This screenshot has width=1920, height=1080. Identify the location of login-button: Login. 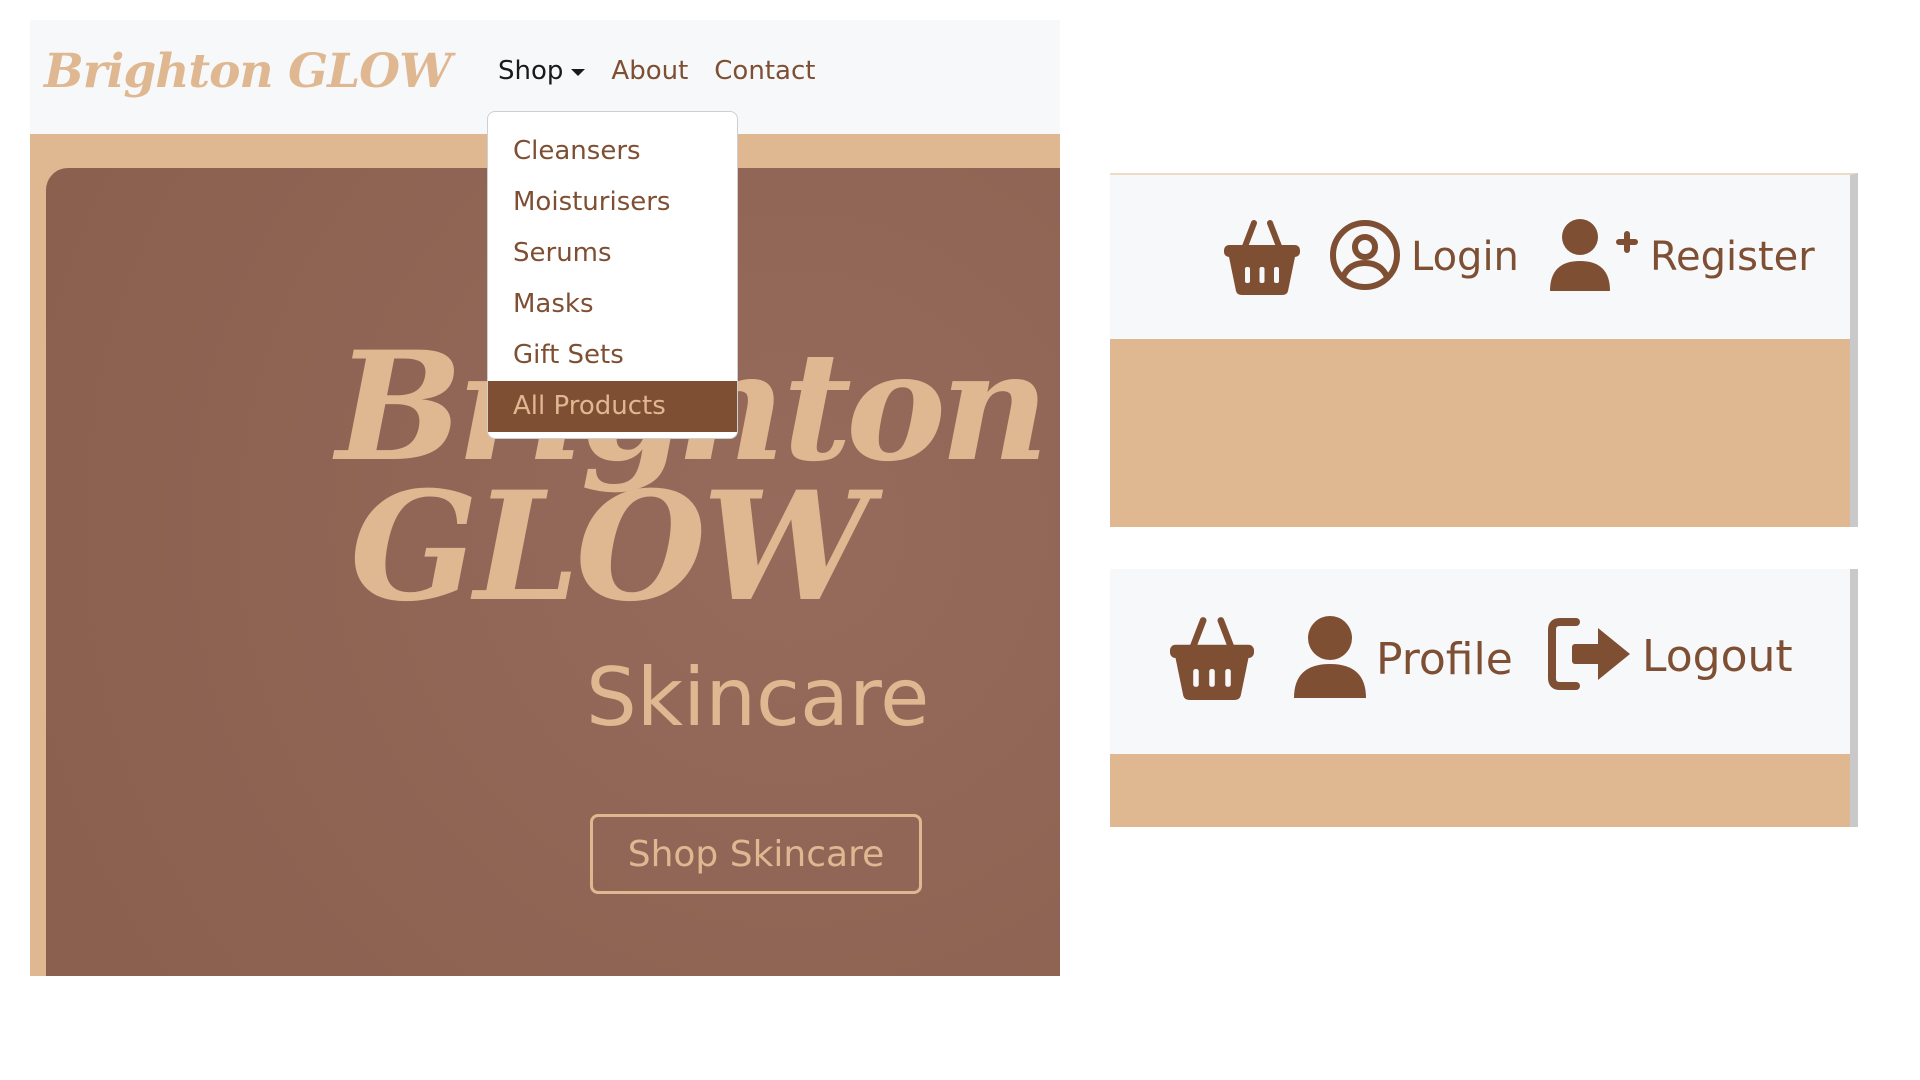
(1424, 257).